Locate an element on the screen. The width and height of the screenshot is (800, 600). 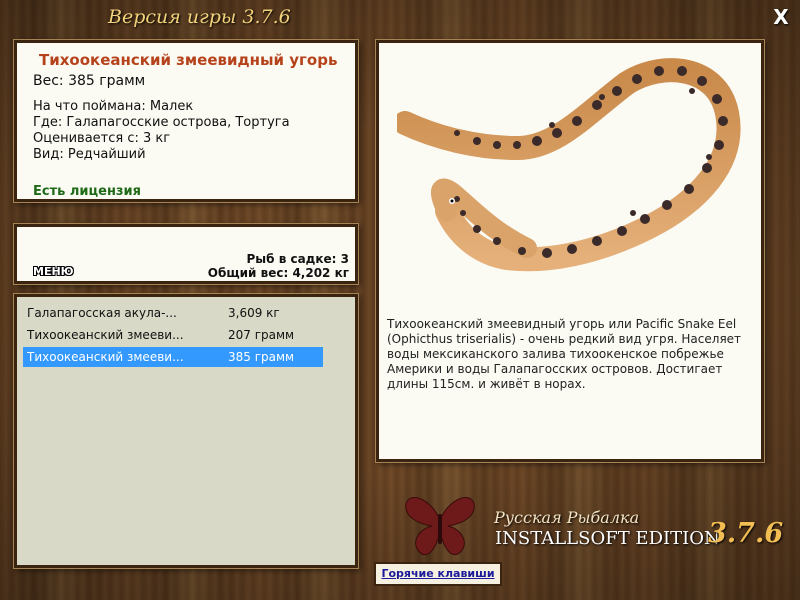
list-item: Тихоокеанский змееви... 207 грамм is located at coordinates (173, 335).